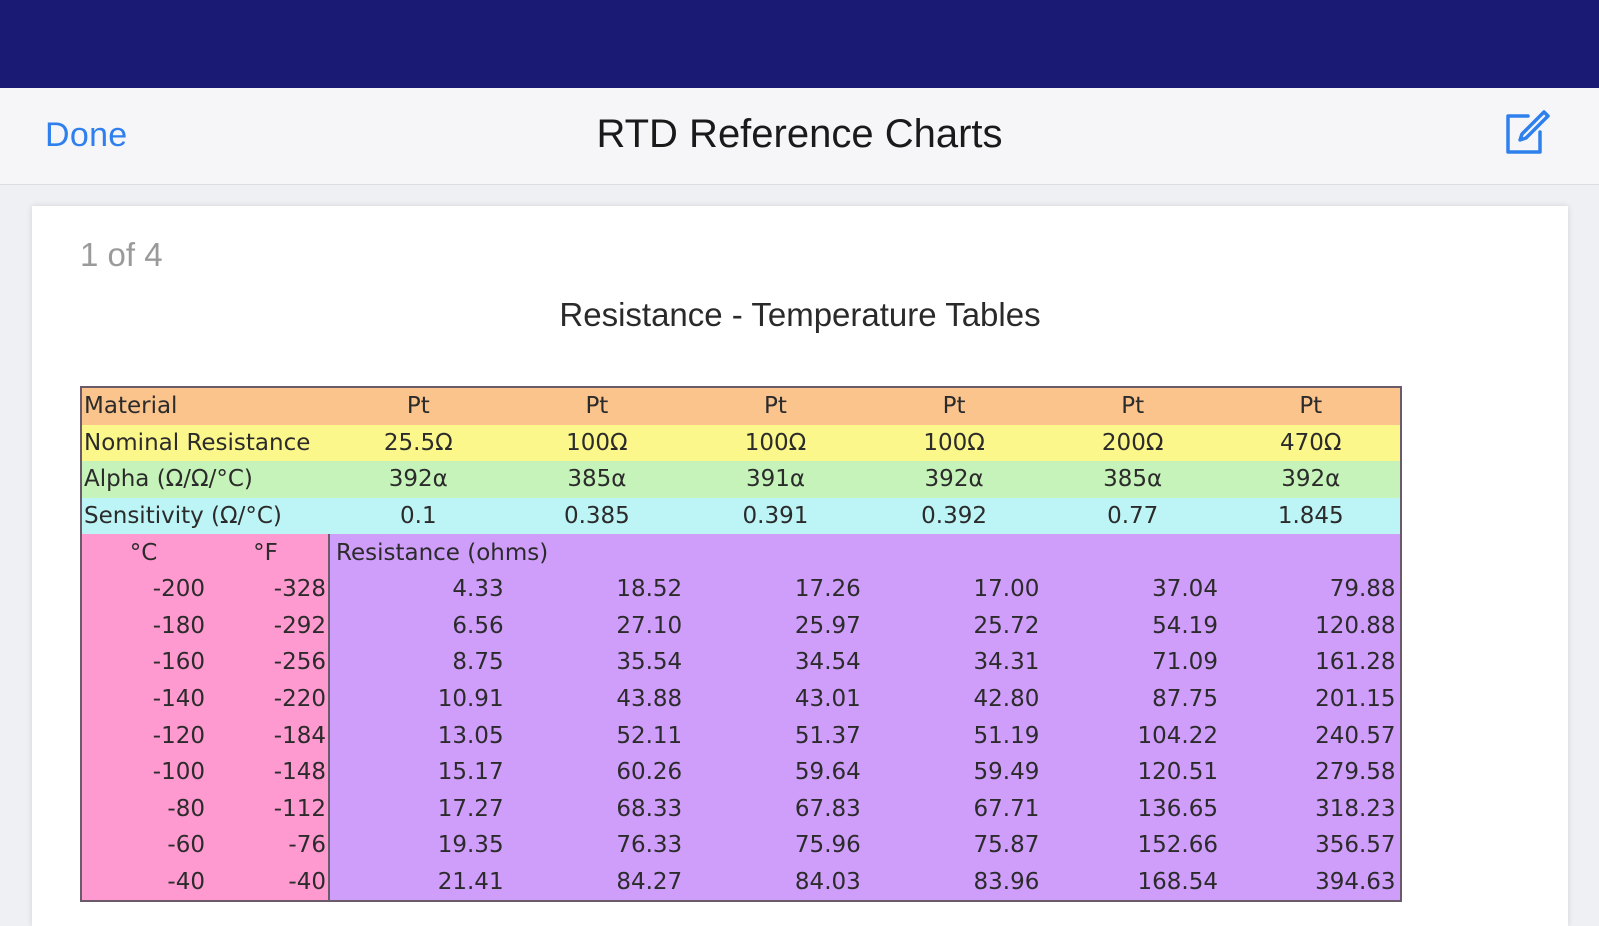 The height and width of the screenshot is (926, 1599). Describe the element at coordinates (775, 589) in the screenshot. I see `resistance-value: 17.26` at that location.